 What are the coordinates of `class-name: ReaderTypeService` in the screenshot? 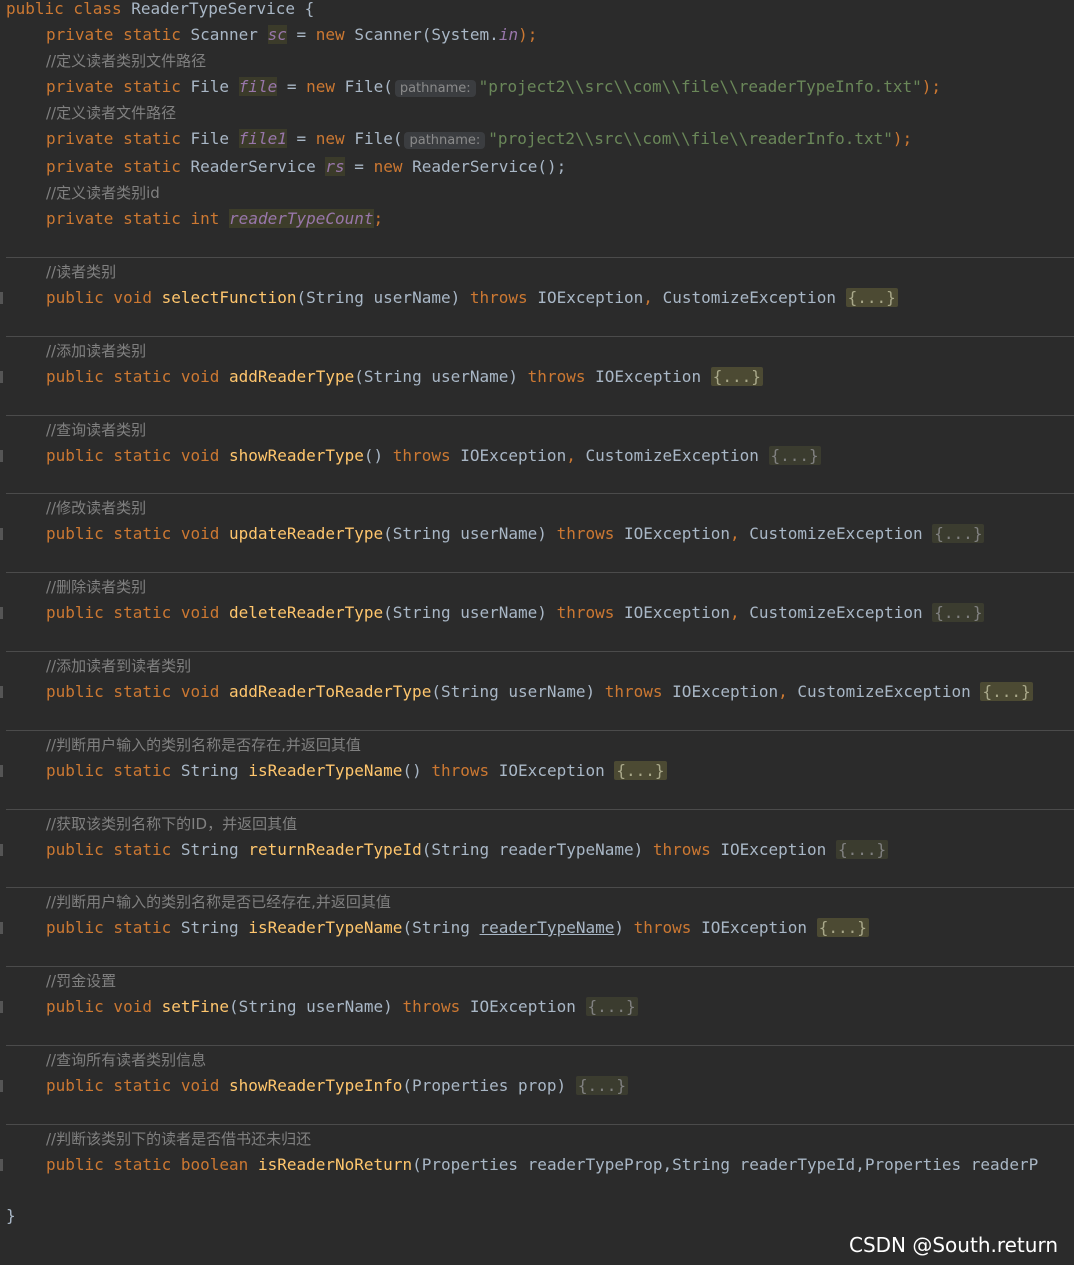 It's located at (213, 9).